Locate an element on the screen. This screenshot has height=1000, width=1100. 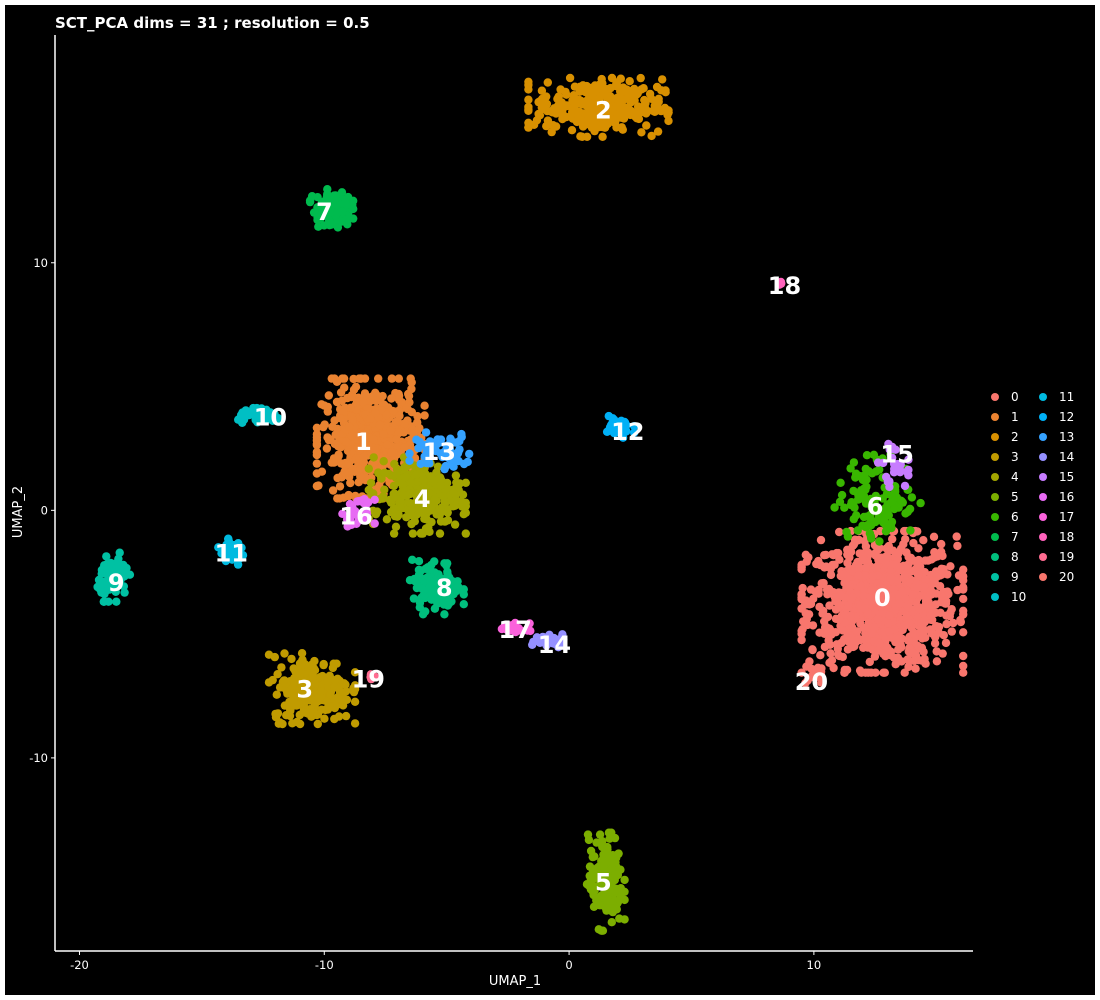
legend-label: 10 is located at coordinates (1018, 597).